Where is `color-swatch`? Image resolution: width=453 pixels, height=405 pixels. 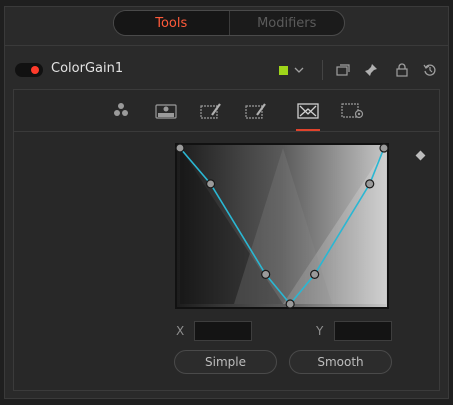
color-swatch is located at coordinates (283, 70).